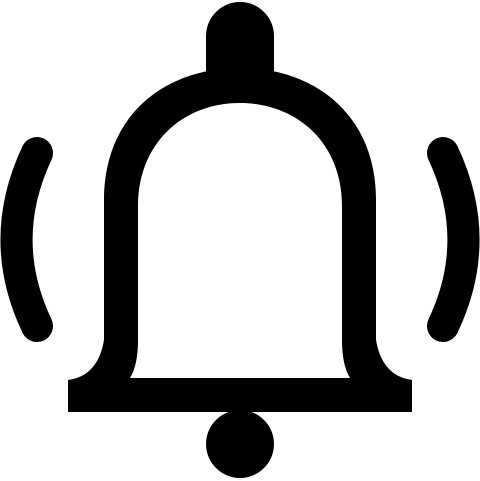  I want to click on ring-arc-right, so click(453, 239).